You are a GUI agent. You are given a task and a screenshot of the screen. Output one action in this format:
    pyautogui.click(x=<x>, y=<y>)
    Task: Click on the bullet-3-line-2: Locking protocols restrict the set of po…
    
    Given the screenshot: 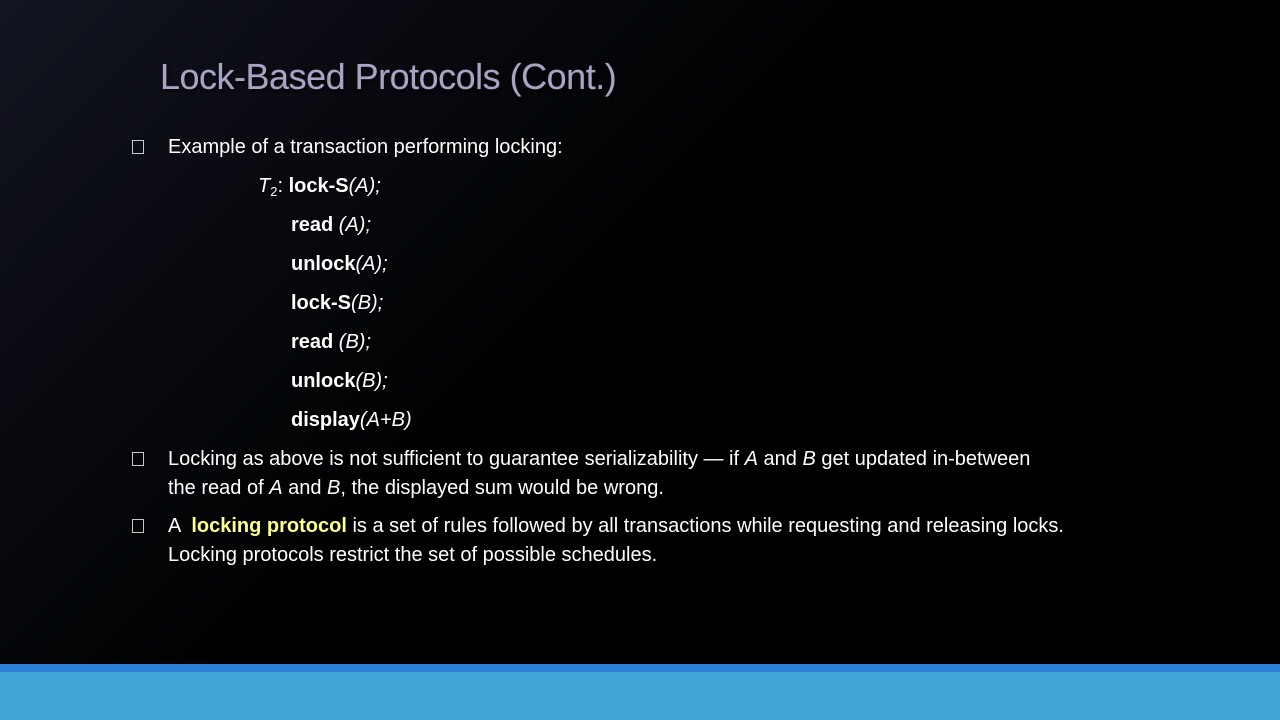 What is the action you would take?
    pyautogui.click(x=413, y=555)
    